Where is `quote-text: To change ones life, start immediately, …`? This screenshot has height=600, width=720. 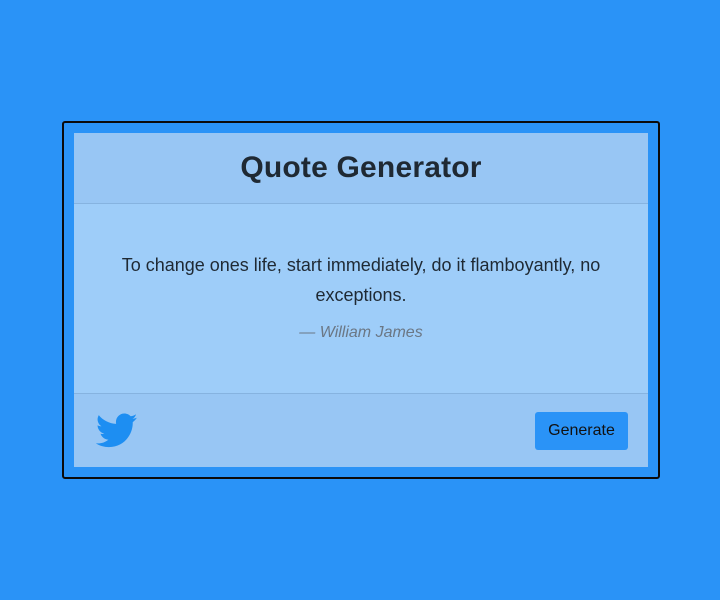
quote-text: To change ones life, start immediately, … is located at coordinates (361, 280).